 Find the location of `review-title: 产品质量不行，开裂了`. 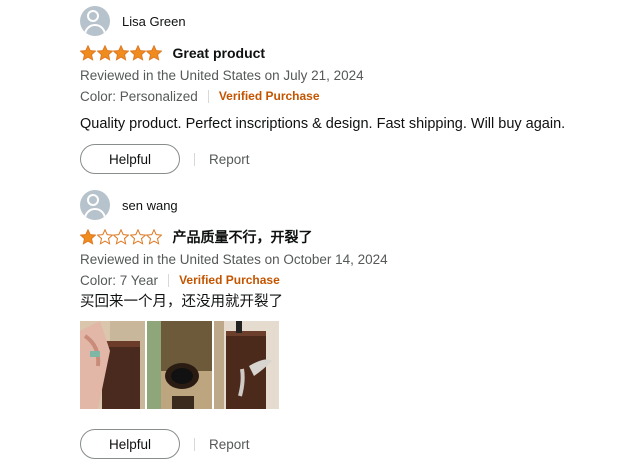

review-title: 产品质量不行，开裂了 is located at coordinates (243, 237).